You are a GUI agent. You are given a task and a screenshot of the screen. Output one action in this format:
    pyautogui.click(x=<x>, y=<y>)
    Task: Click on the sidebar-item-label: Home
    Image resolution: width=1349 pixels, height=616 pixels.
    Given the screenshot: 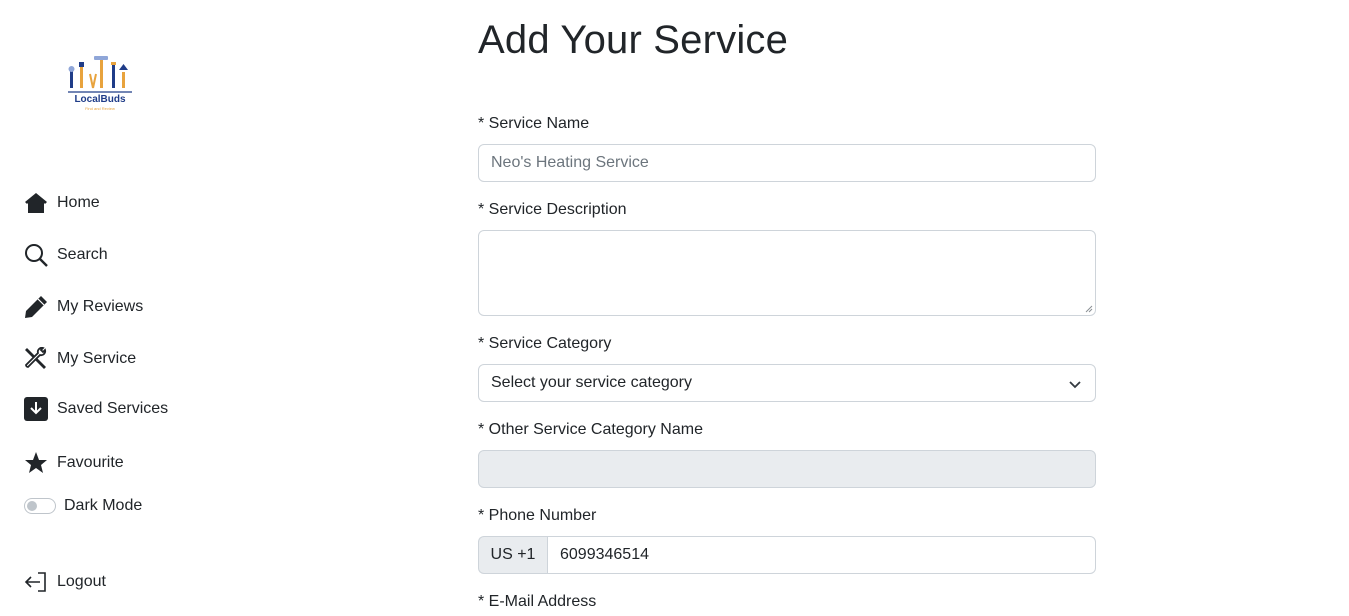 What is the action you would take?
    pyautogui.click(x=78, y=202)
    